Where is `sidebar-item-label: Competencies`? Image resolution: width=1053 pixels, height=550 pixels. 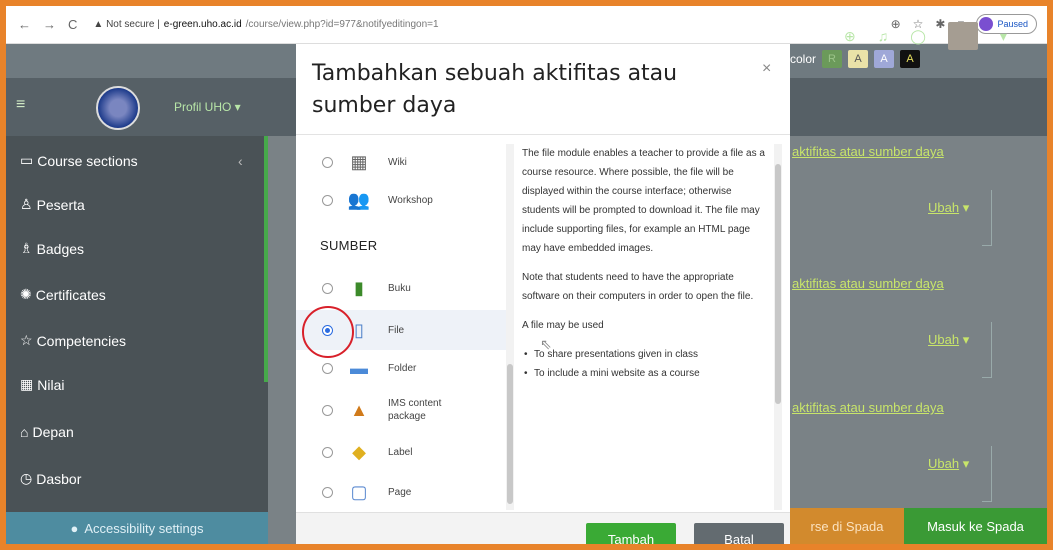 sidebar-item-label: Competencies is located at coordinates (81, 340).